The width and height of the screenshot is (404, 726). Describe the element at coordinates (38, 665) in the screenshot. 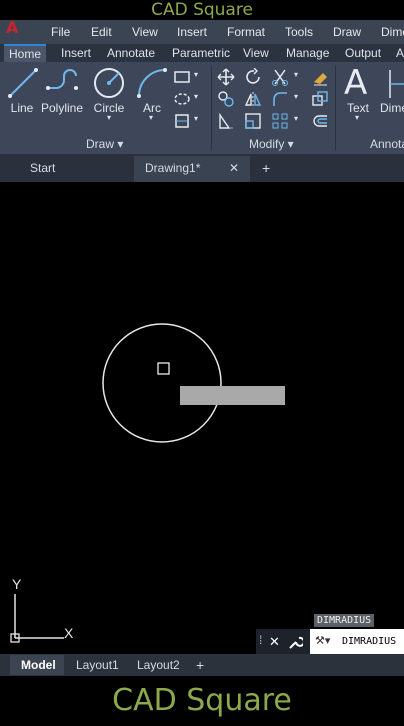

I see `model-tab: Model` at that location.